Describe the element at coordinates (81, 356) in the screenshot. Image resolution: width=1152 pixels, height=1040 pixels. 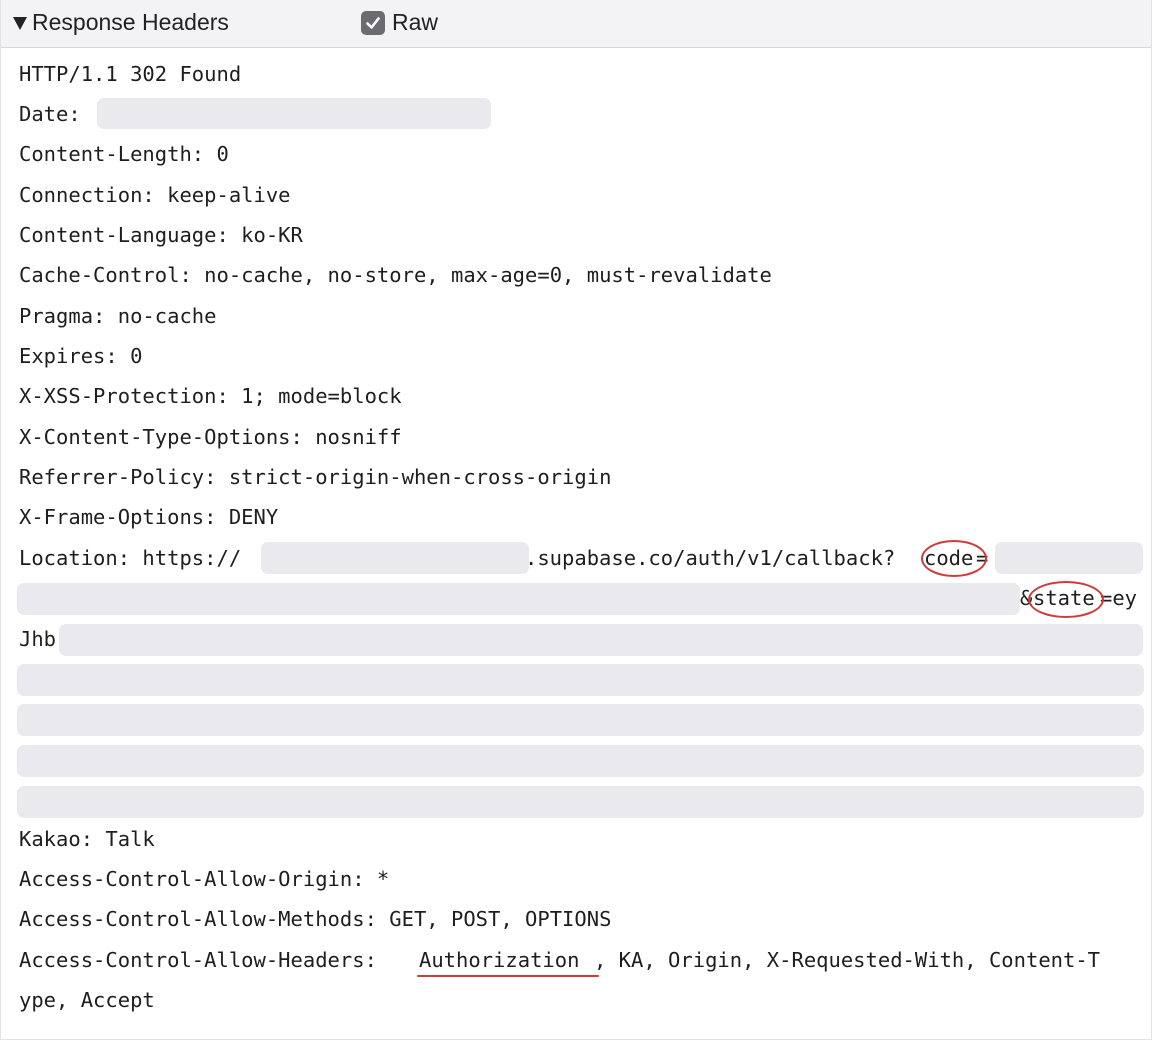
I see `expires-header: Expires: 0` at that location.